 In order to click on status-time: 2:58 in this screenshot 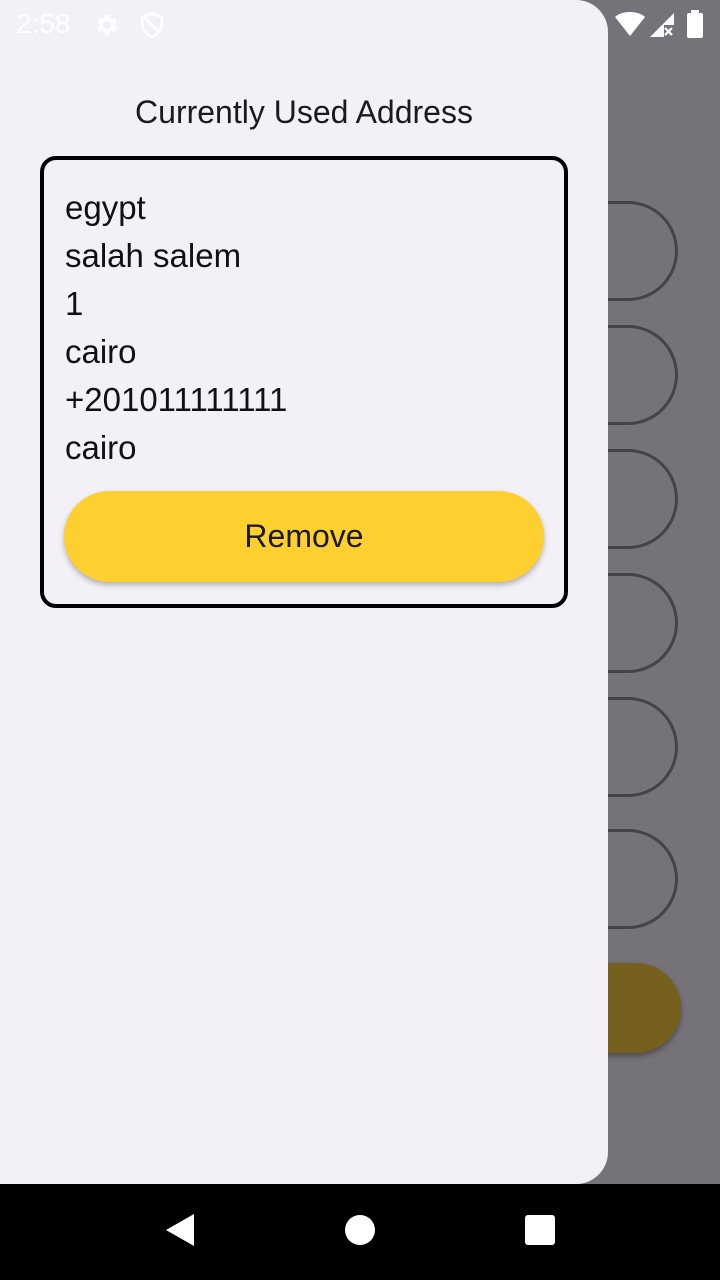, I will do `click(43, 23)`.